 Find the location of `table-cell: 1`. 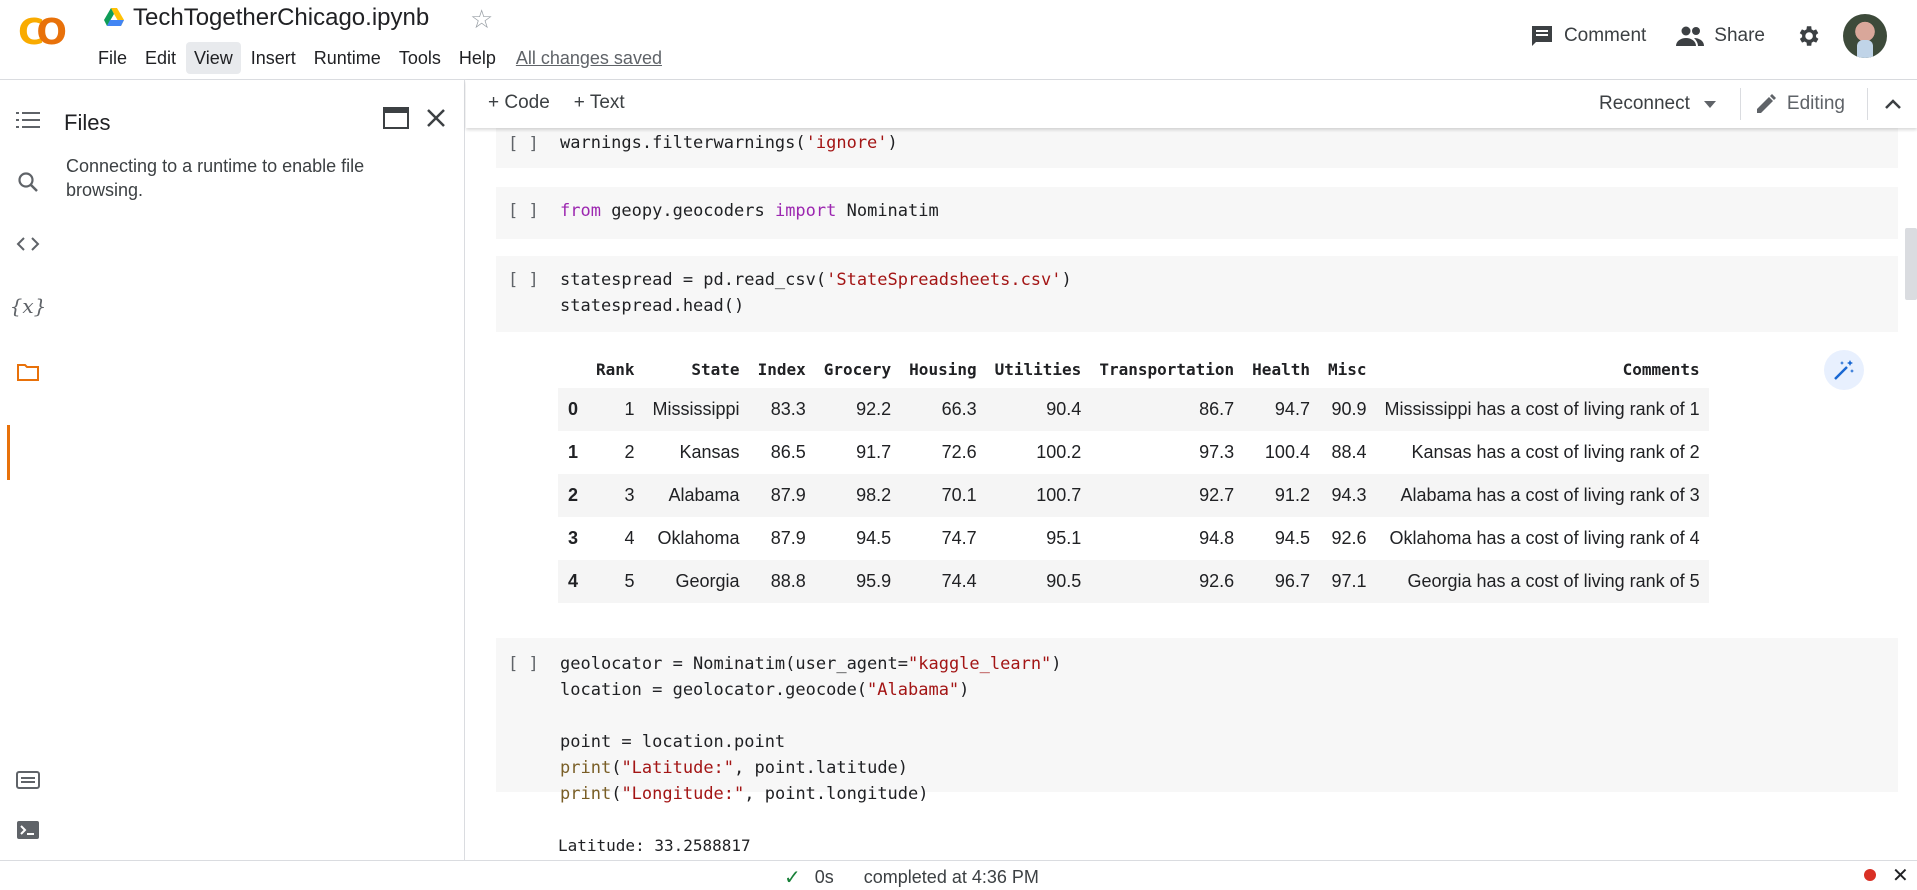

table-cell: 1 is located at coordinates (615, 409).